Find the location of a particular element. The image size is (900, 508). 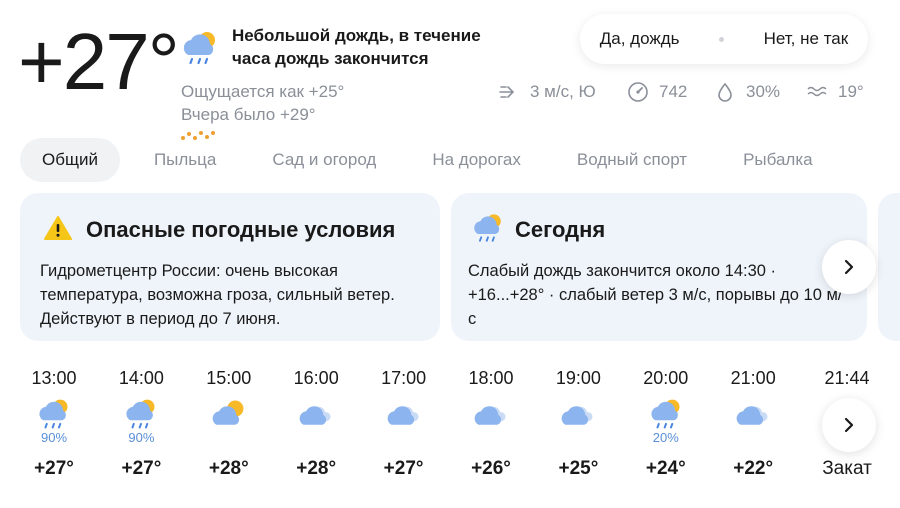

next-card-peek is located at coordinates (889, 267).